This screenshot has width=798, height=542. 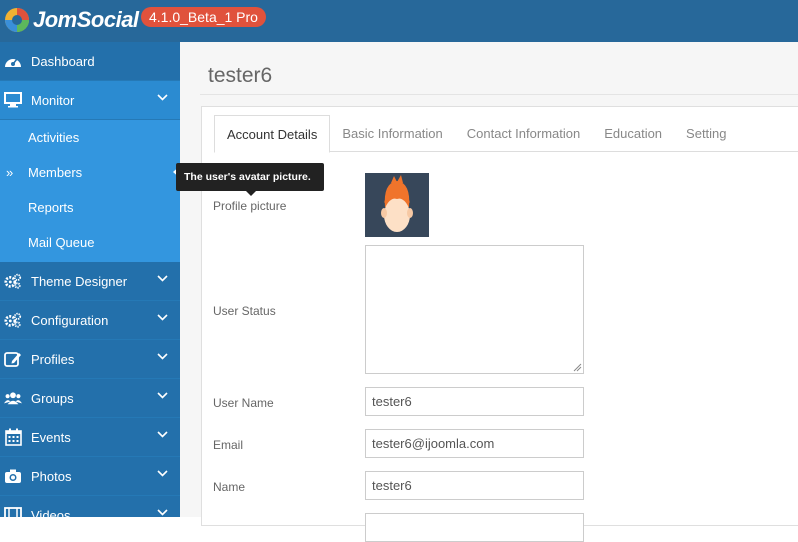 What do you see at coordinates (53, 100) in the screenshot?
I see `sidebar-item-label: Monitor` at bounding box center [53, 100].